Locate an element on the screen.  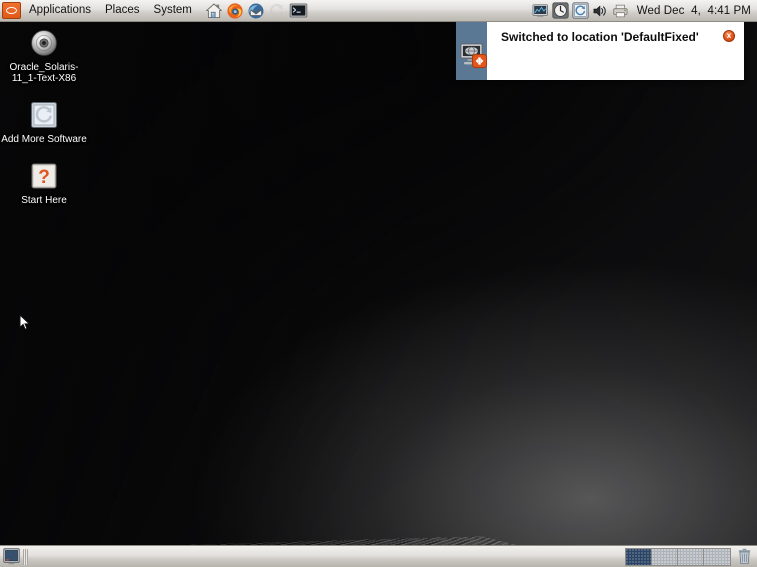
firefox-icon is located at coordinates (235, 10).